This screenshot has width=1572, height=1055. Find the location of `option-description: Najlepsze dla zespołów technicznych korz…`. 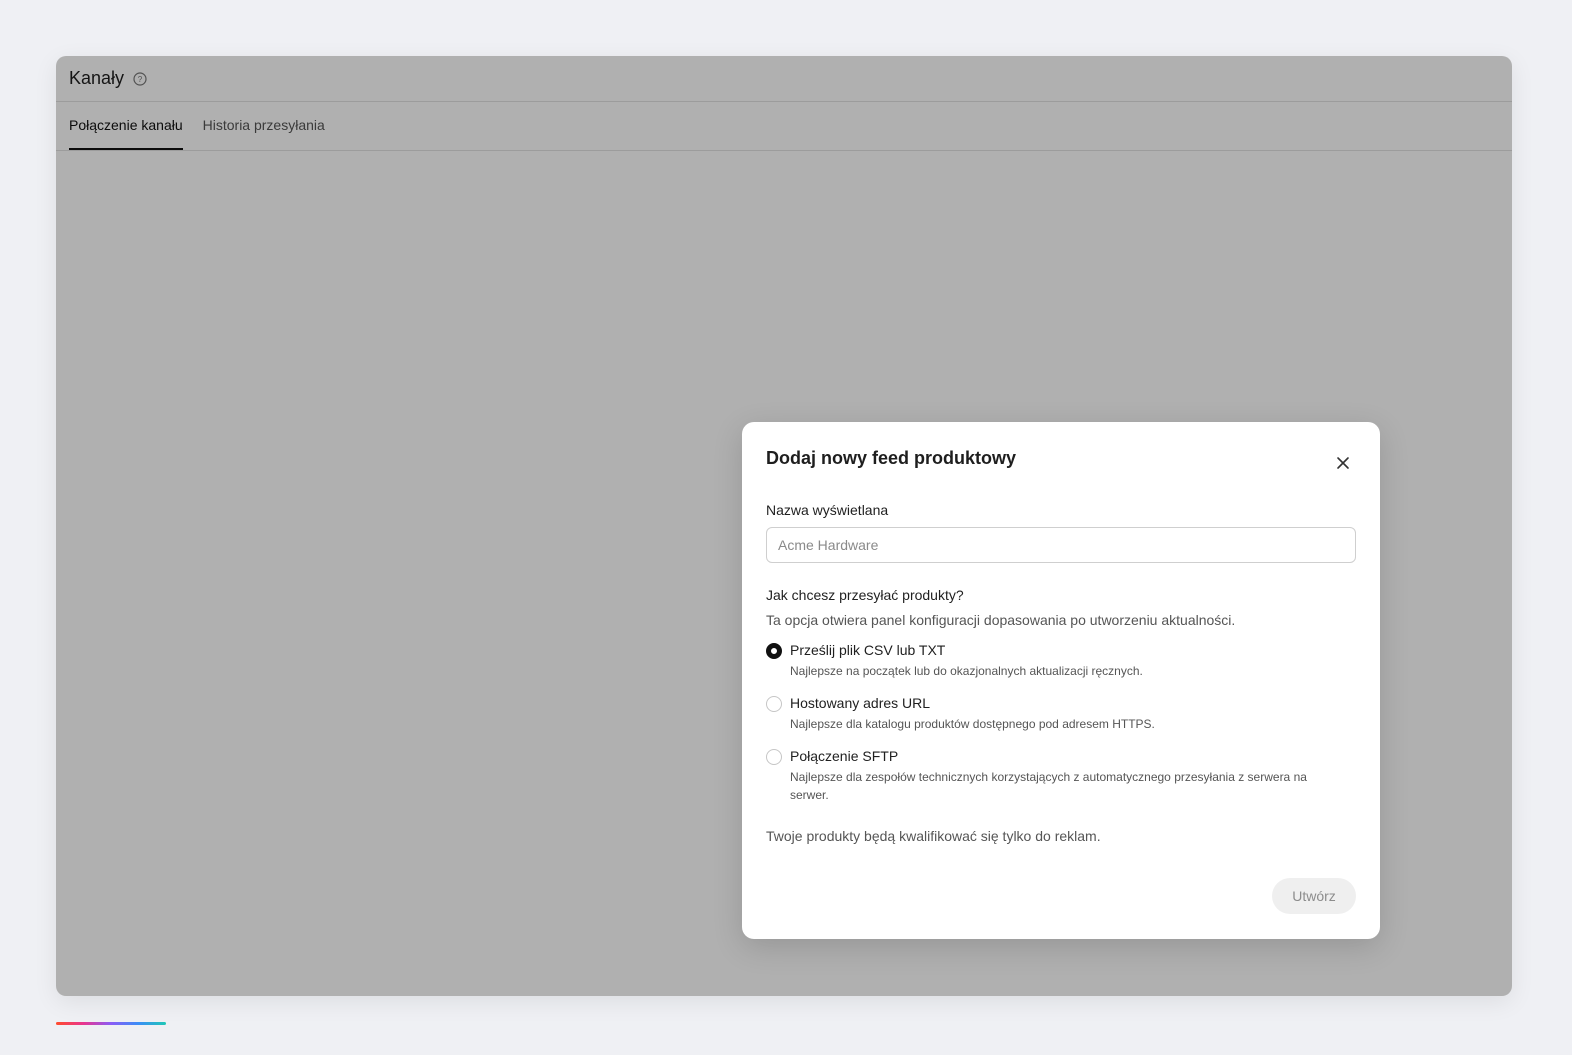

option-description: Najlepsze dla zespołów technicznych korz… is located at coordinates (1048, 786).